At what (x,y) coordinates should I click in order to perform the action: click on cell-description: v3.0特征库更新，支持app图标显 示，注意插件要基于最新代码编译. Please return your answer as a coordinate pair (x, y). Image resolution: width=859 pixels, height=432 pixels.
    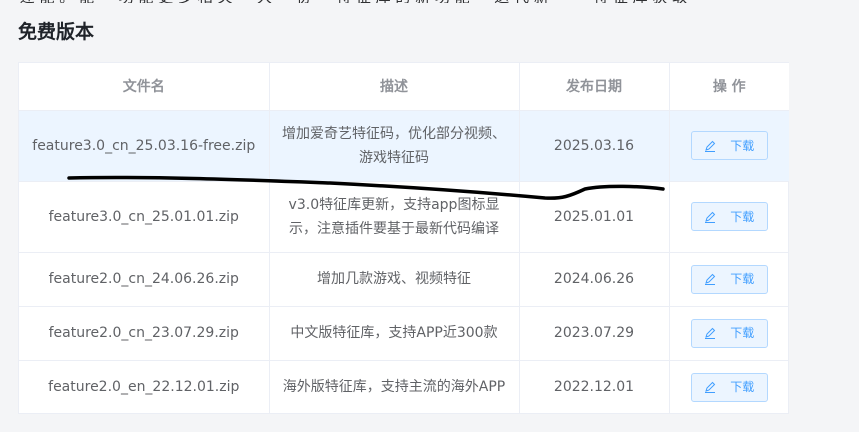
    Looking at the image, I should click on (394, 217).